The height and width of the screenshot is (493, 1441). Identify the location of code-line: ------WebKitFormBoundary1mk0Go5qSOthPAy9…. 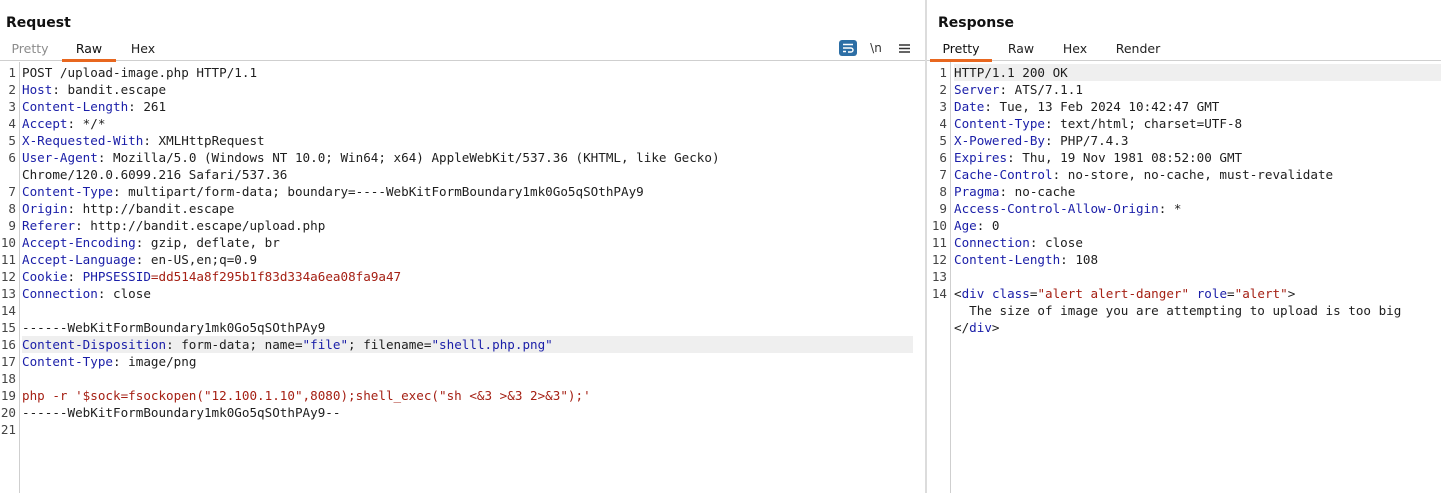
(181, 412).